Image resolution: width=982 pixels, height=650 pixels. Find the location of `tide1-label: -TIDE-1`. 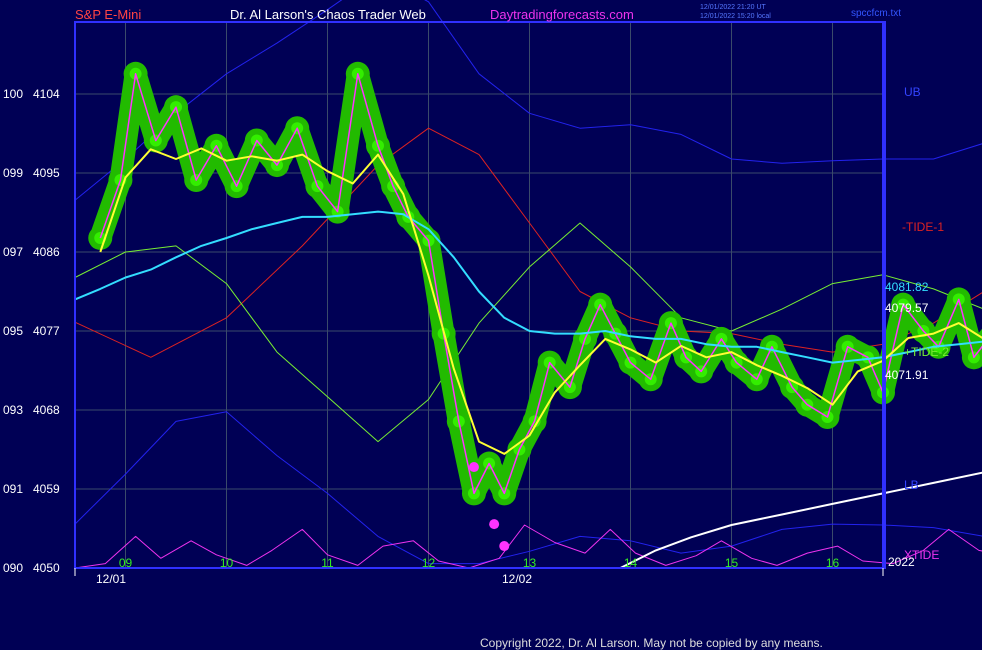

tide1-label: -TIDE-1 is located at coordinates (923, 227).